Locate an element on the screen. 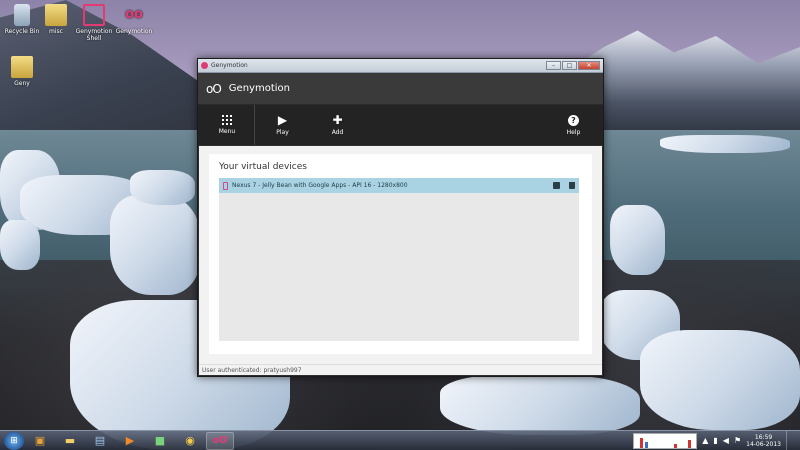 This screenshot has width=800, height=450. computer-icon: ▤ is located at coordinates (100, 440).